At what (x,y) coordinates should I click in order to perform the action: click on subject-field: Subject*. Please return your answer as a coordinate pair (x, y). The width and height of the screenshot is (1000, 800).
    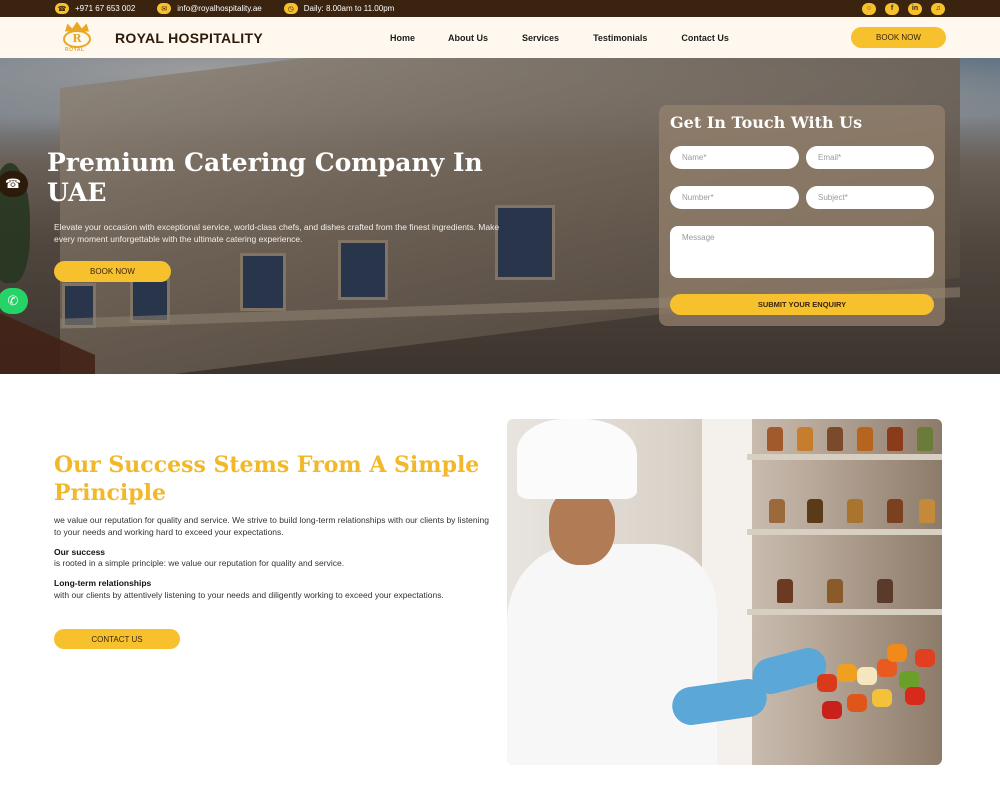
    Looking at the image, I should click on (870, 197).